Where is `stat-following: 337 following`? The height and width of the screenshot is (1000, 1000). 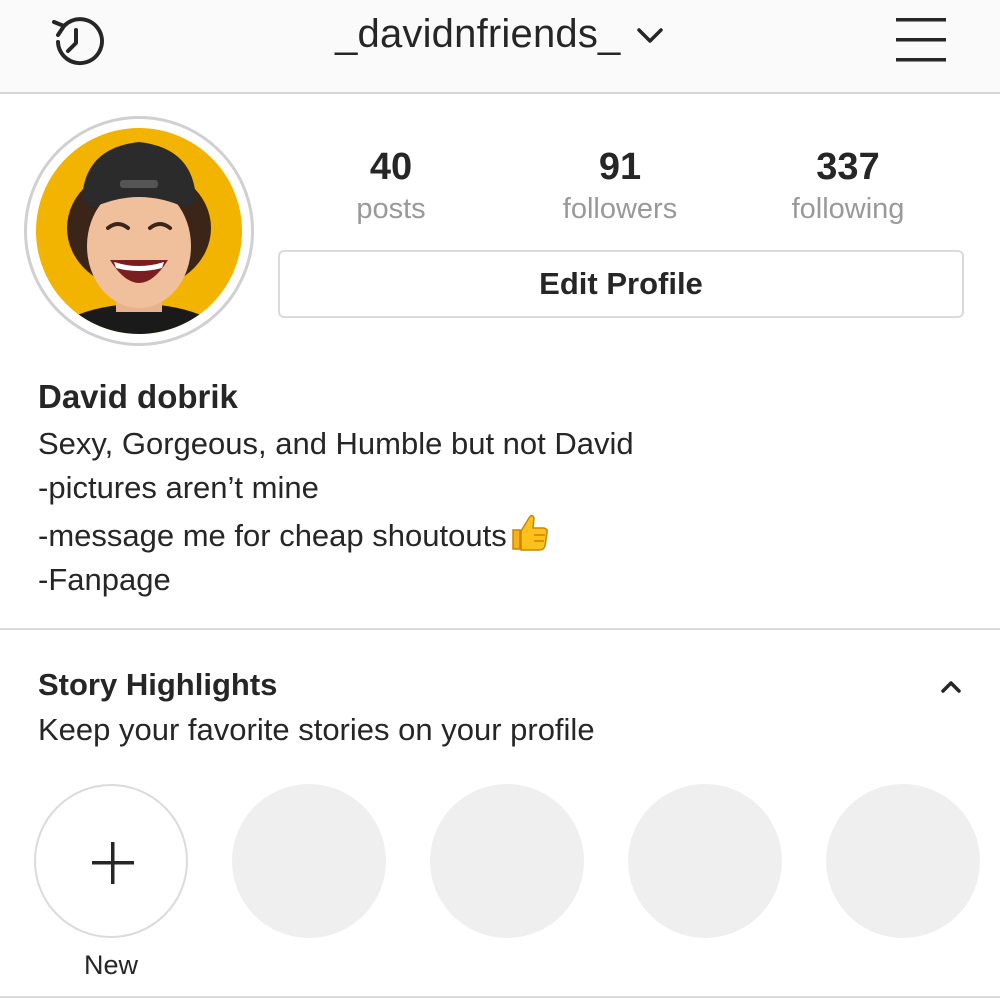
stat-following: 337 following is located at coordinates (848, 184).